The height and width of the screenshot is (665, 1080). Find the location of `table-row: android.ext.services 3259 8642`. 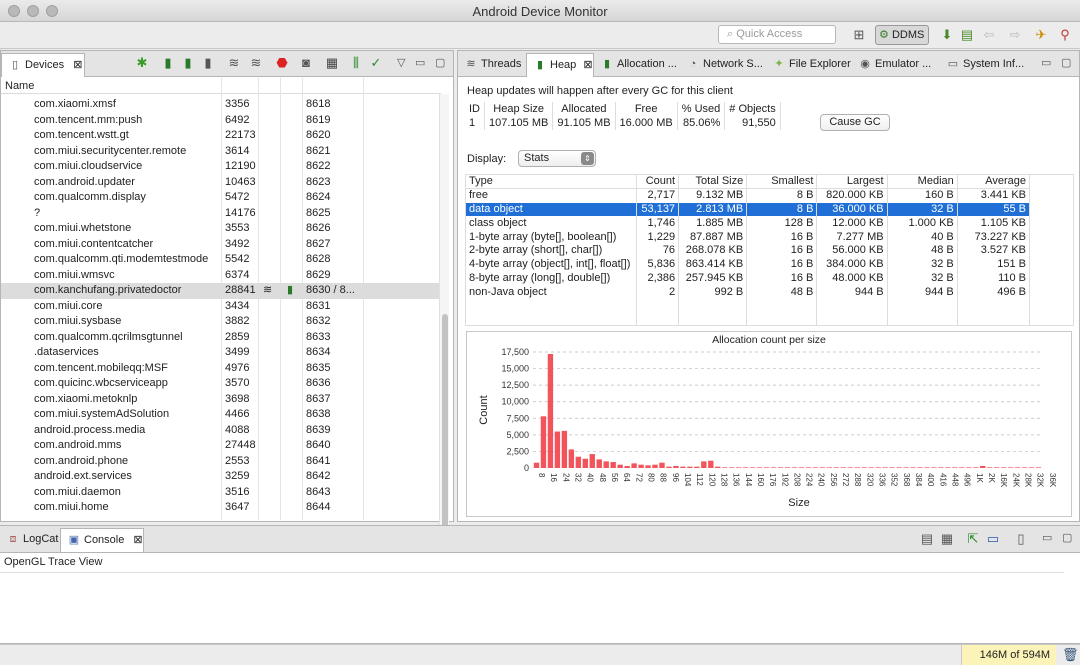

table-row: android.ext.services 3259 8642 is located at coordinates (220, 477).